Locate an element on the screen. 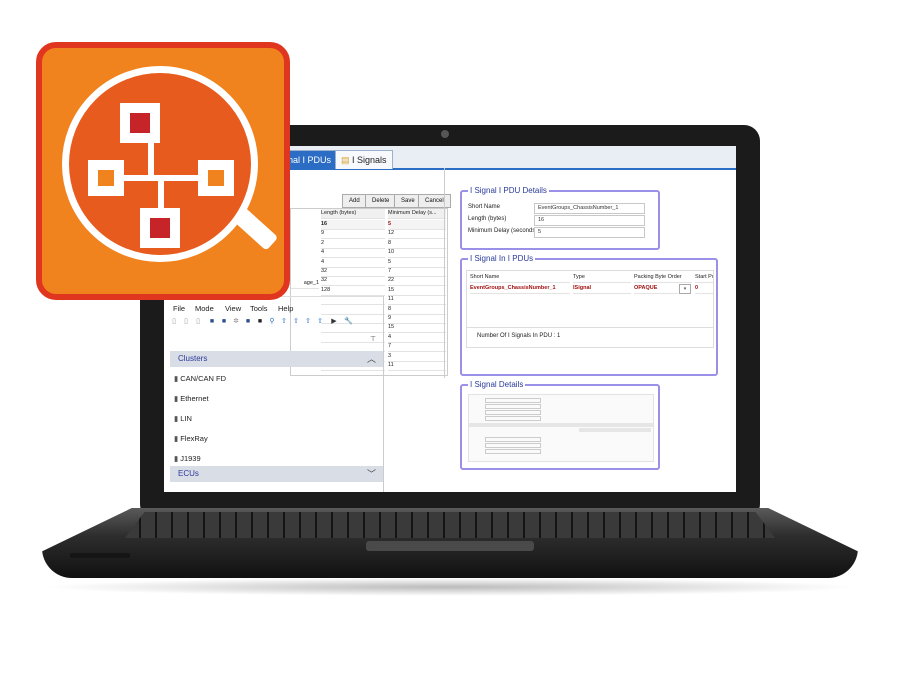 This screenshot has height=700, width=900. tree-item-can: ▮ CAN/CAN FD is located at coordinates (200, 378).